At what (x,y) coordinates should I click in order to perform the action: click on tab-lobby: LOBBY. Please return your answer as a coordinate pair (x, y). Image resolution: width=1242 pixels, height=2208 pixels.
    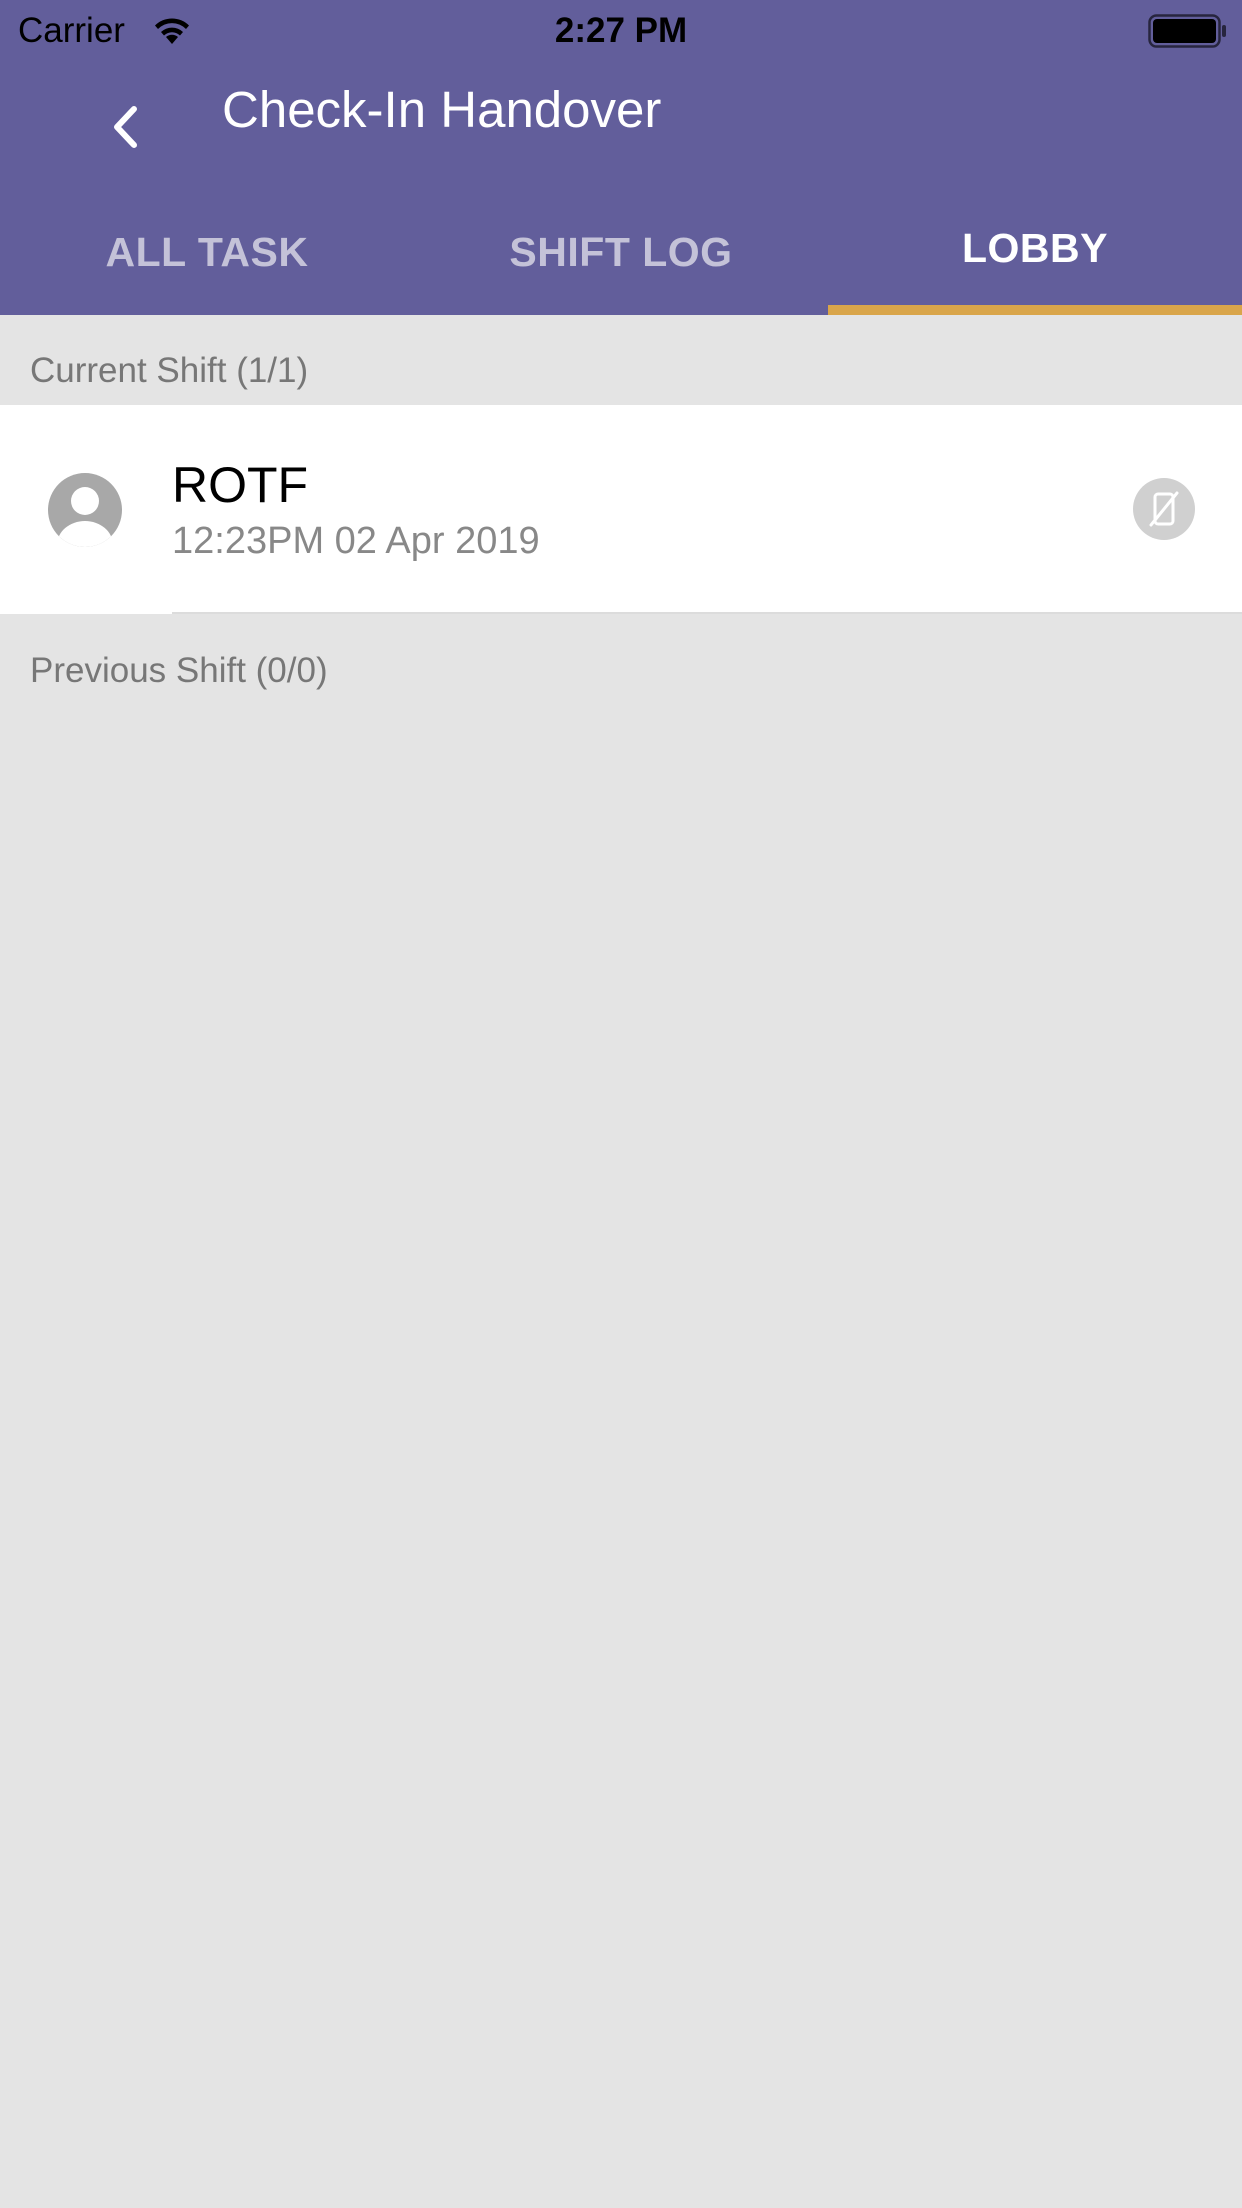
    Looking at the image, I should click on (1035, 260).